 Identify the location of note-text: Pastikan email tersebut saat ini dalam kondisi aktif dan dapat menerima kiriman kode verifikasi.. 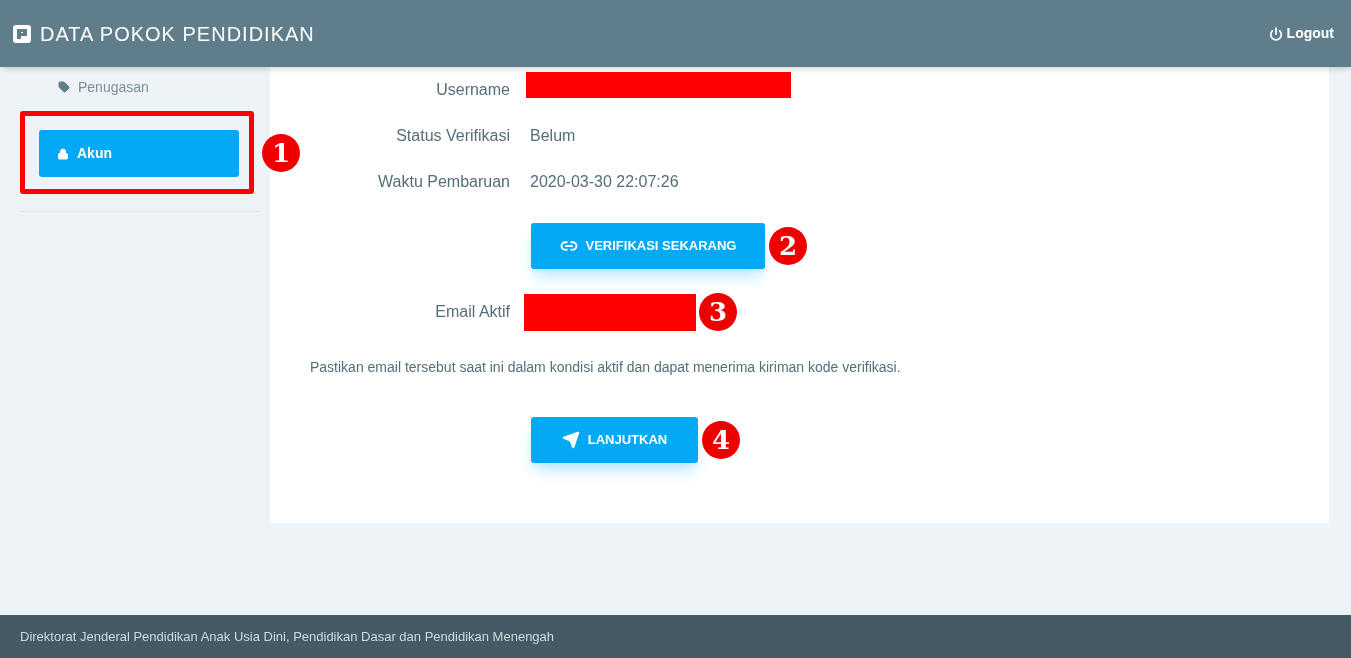
(606, 367).